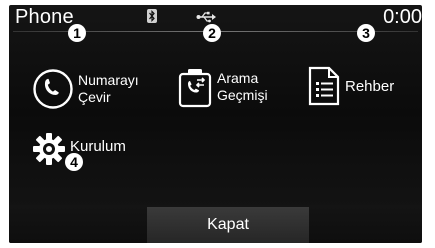 The image size is (435, 248). Describe the element at coordinates (366, 33) in the screenshot. I see `callout-3: 3` at that location.